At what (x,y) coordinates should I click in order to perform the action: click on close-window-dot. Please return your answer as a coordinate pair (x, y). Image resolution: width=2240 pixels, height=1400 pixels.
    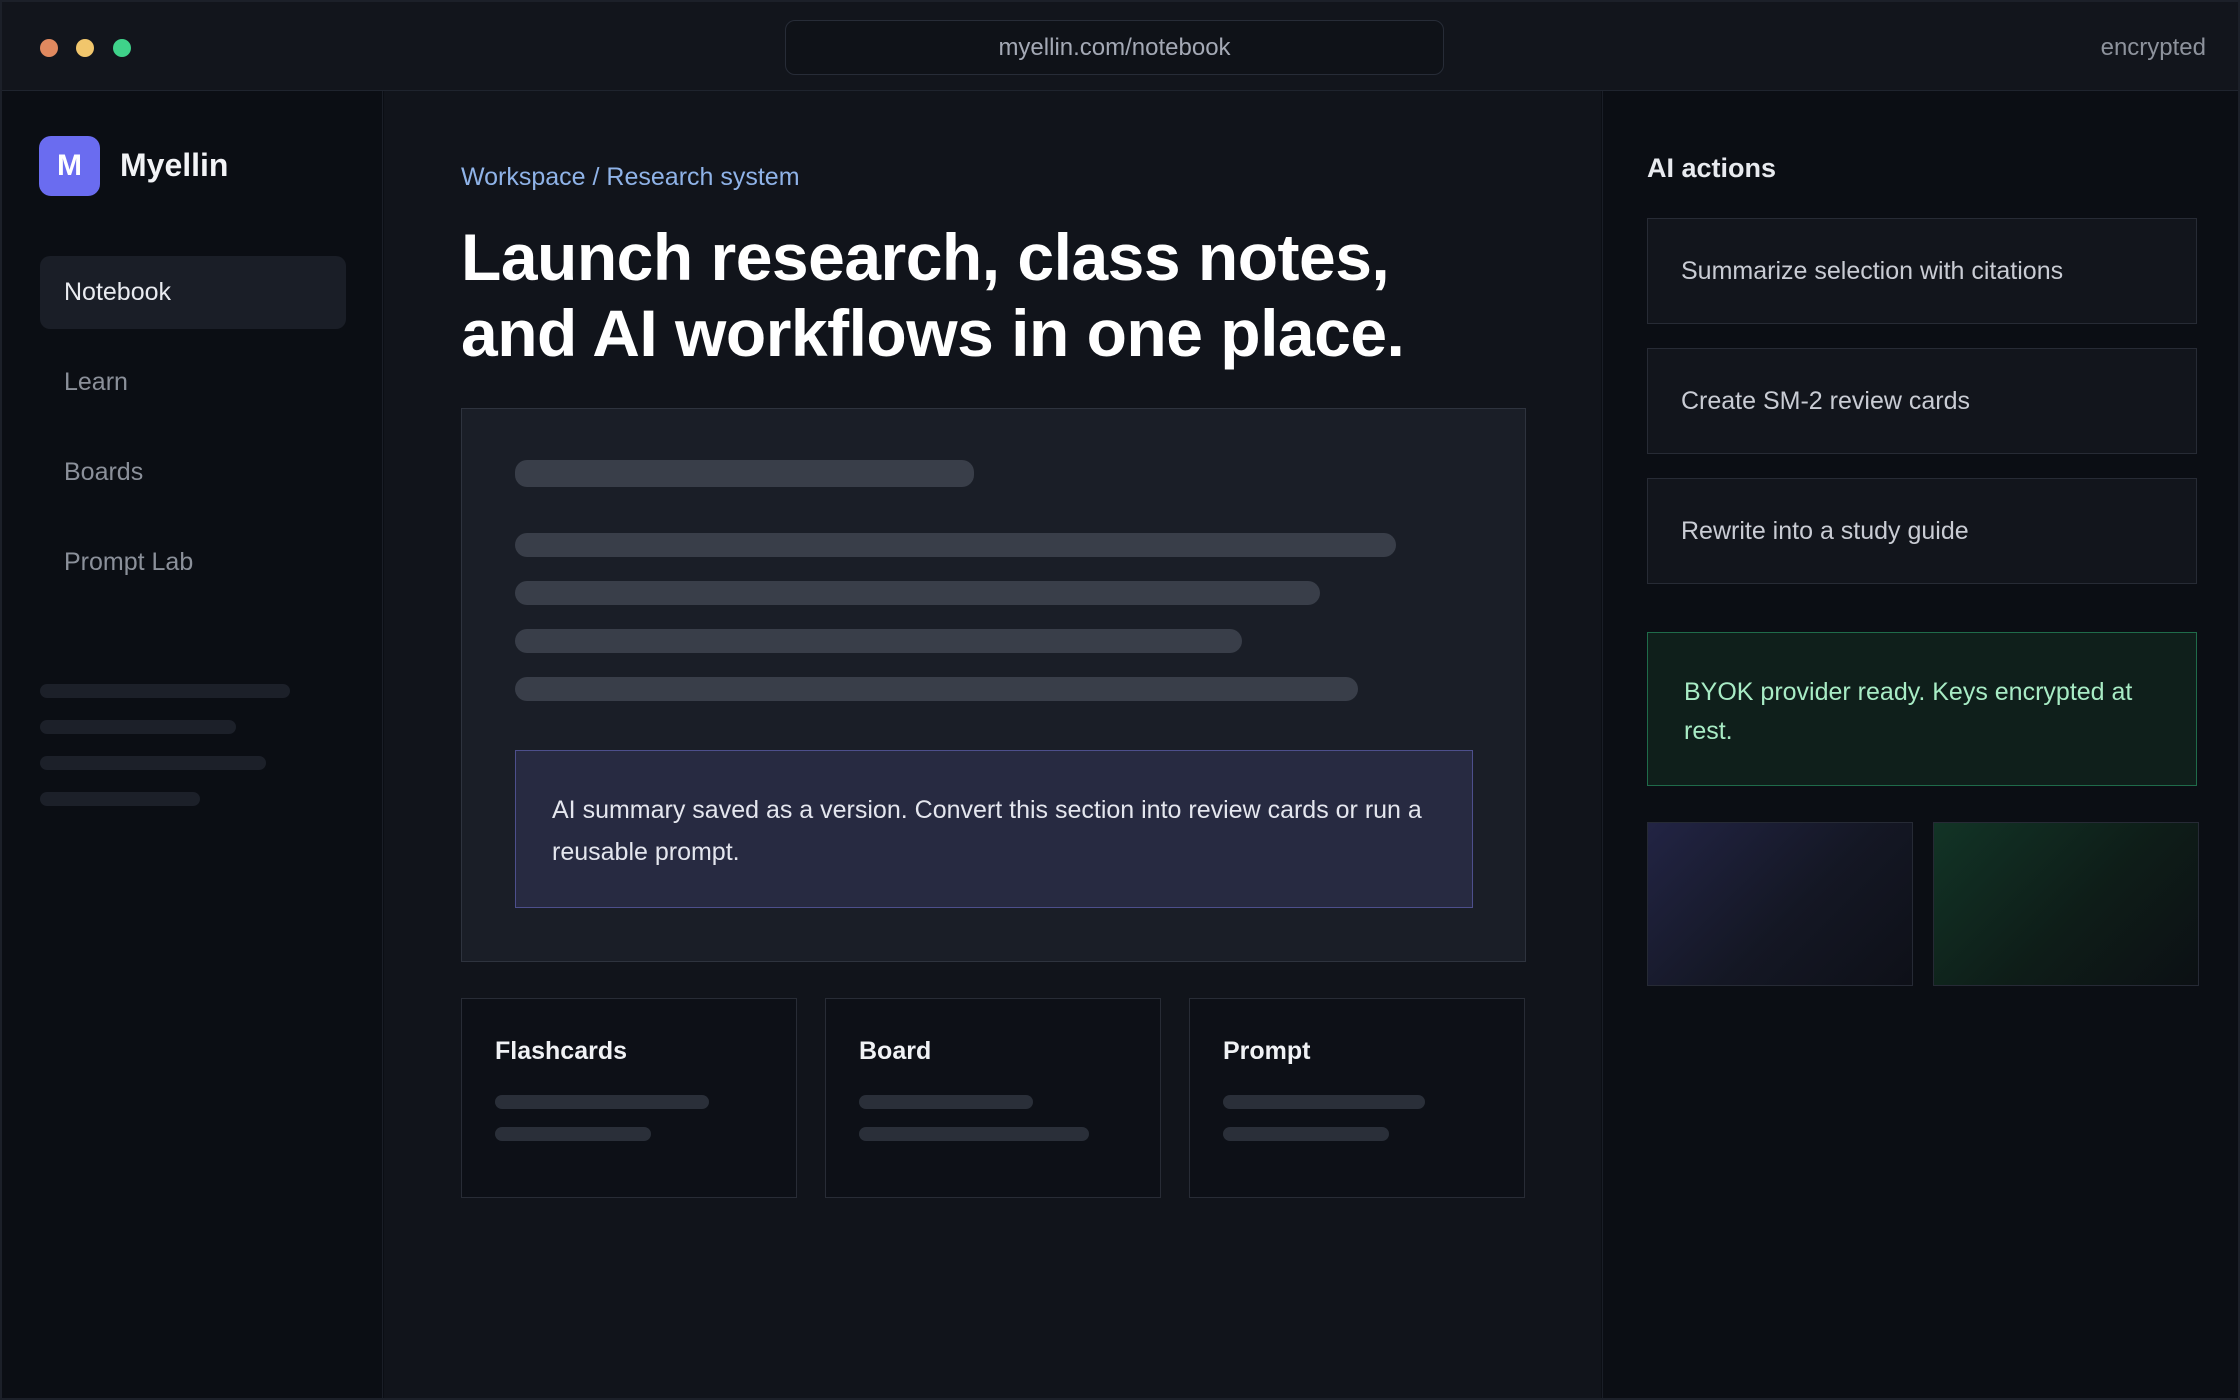
    Looking at the image, I should click on (49, 48).